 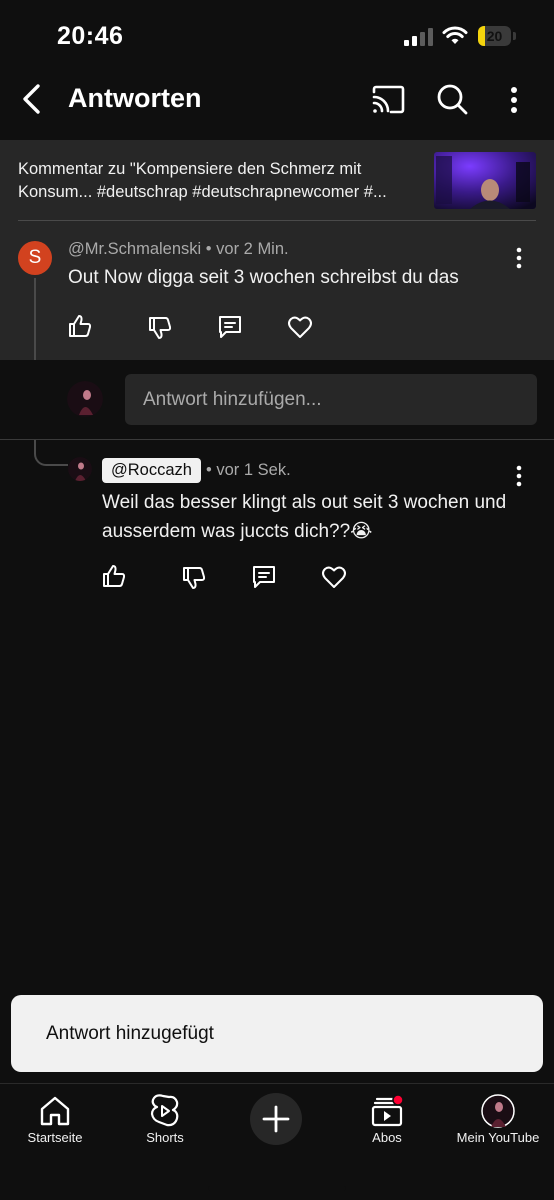 I want to click on nav-label: Shorts, so click(x=165, y=1137).